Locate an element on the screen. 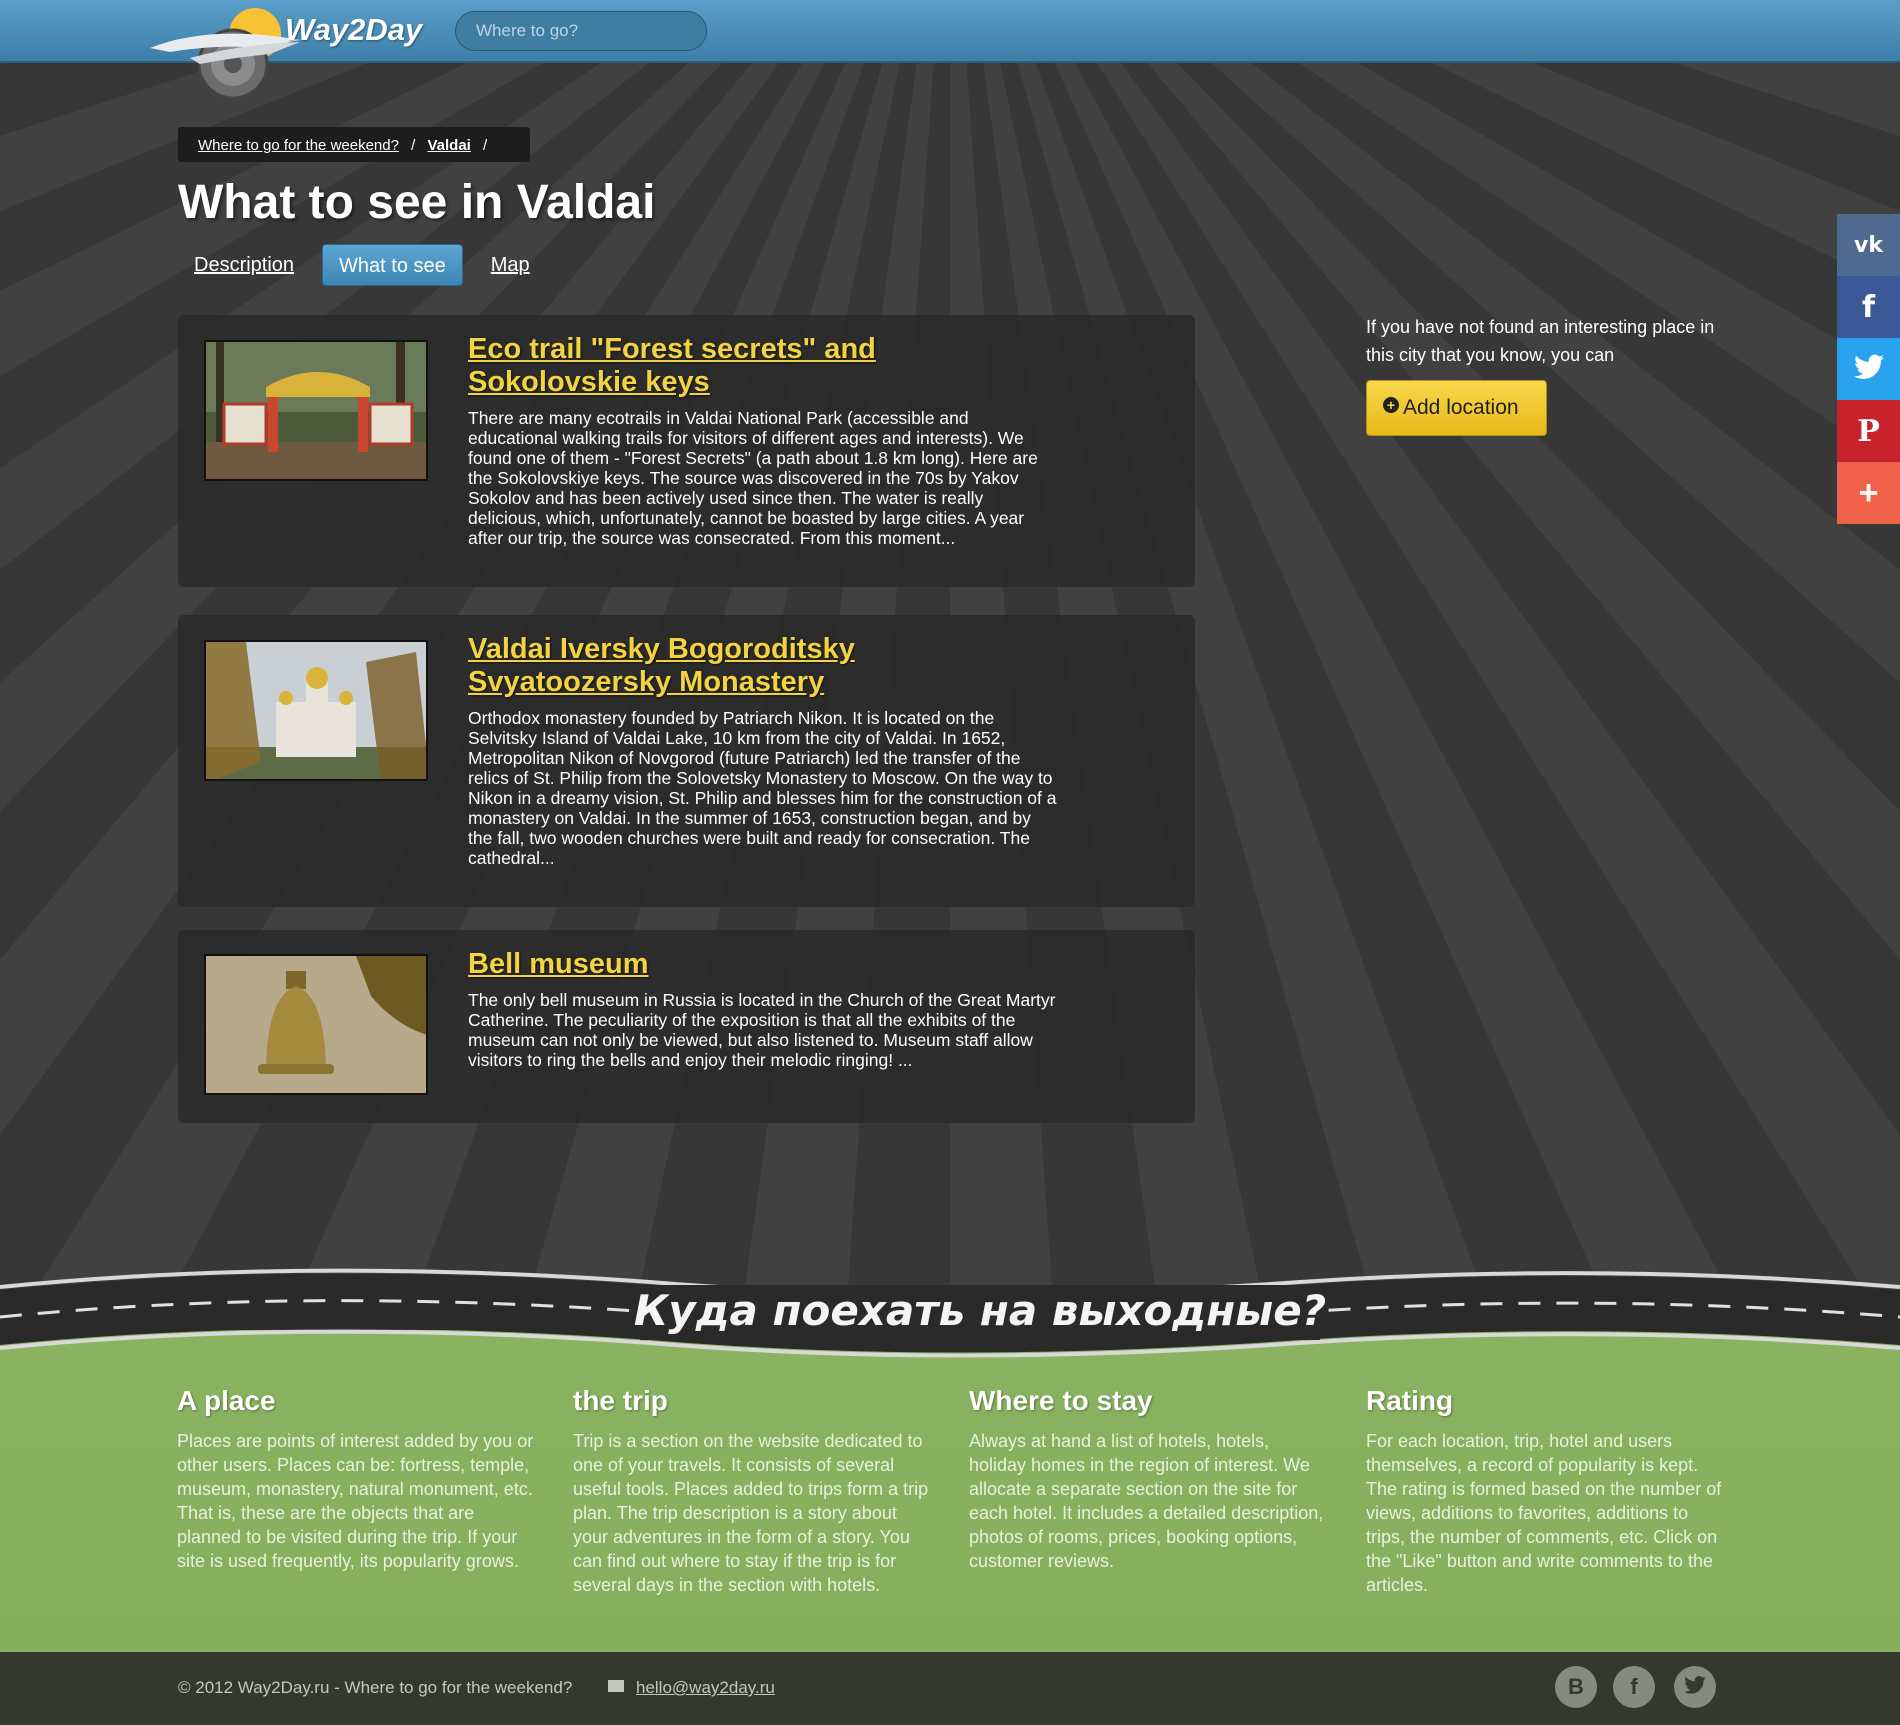  share-pinterest-button: P is located at coordinates (1868, 431).